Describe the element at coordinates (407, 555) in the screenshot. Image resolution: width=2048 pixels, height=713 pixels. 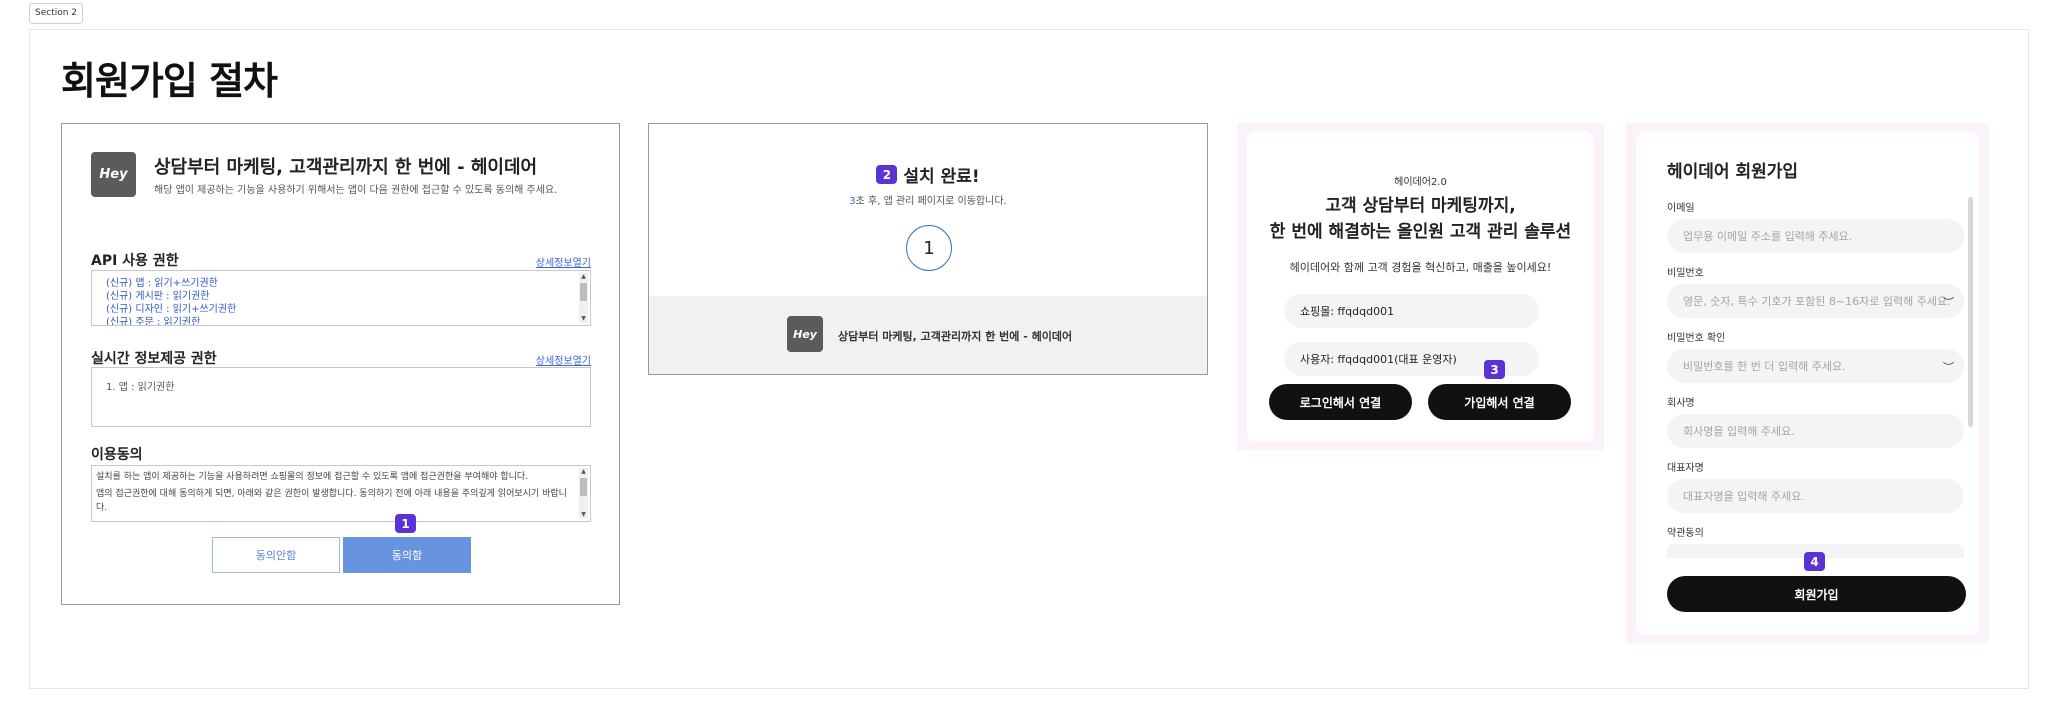
I see `agree-button: 동의함` at that location.